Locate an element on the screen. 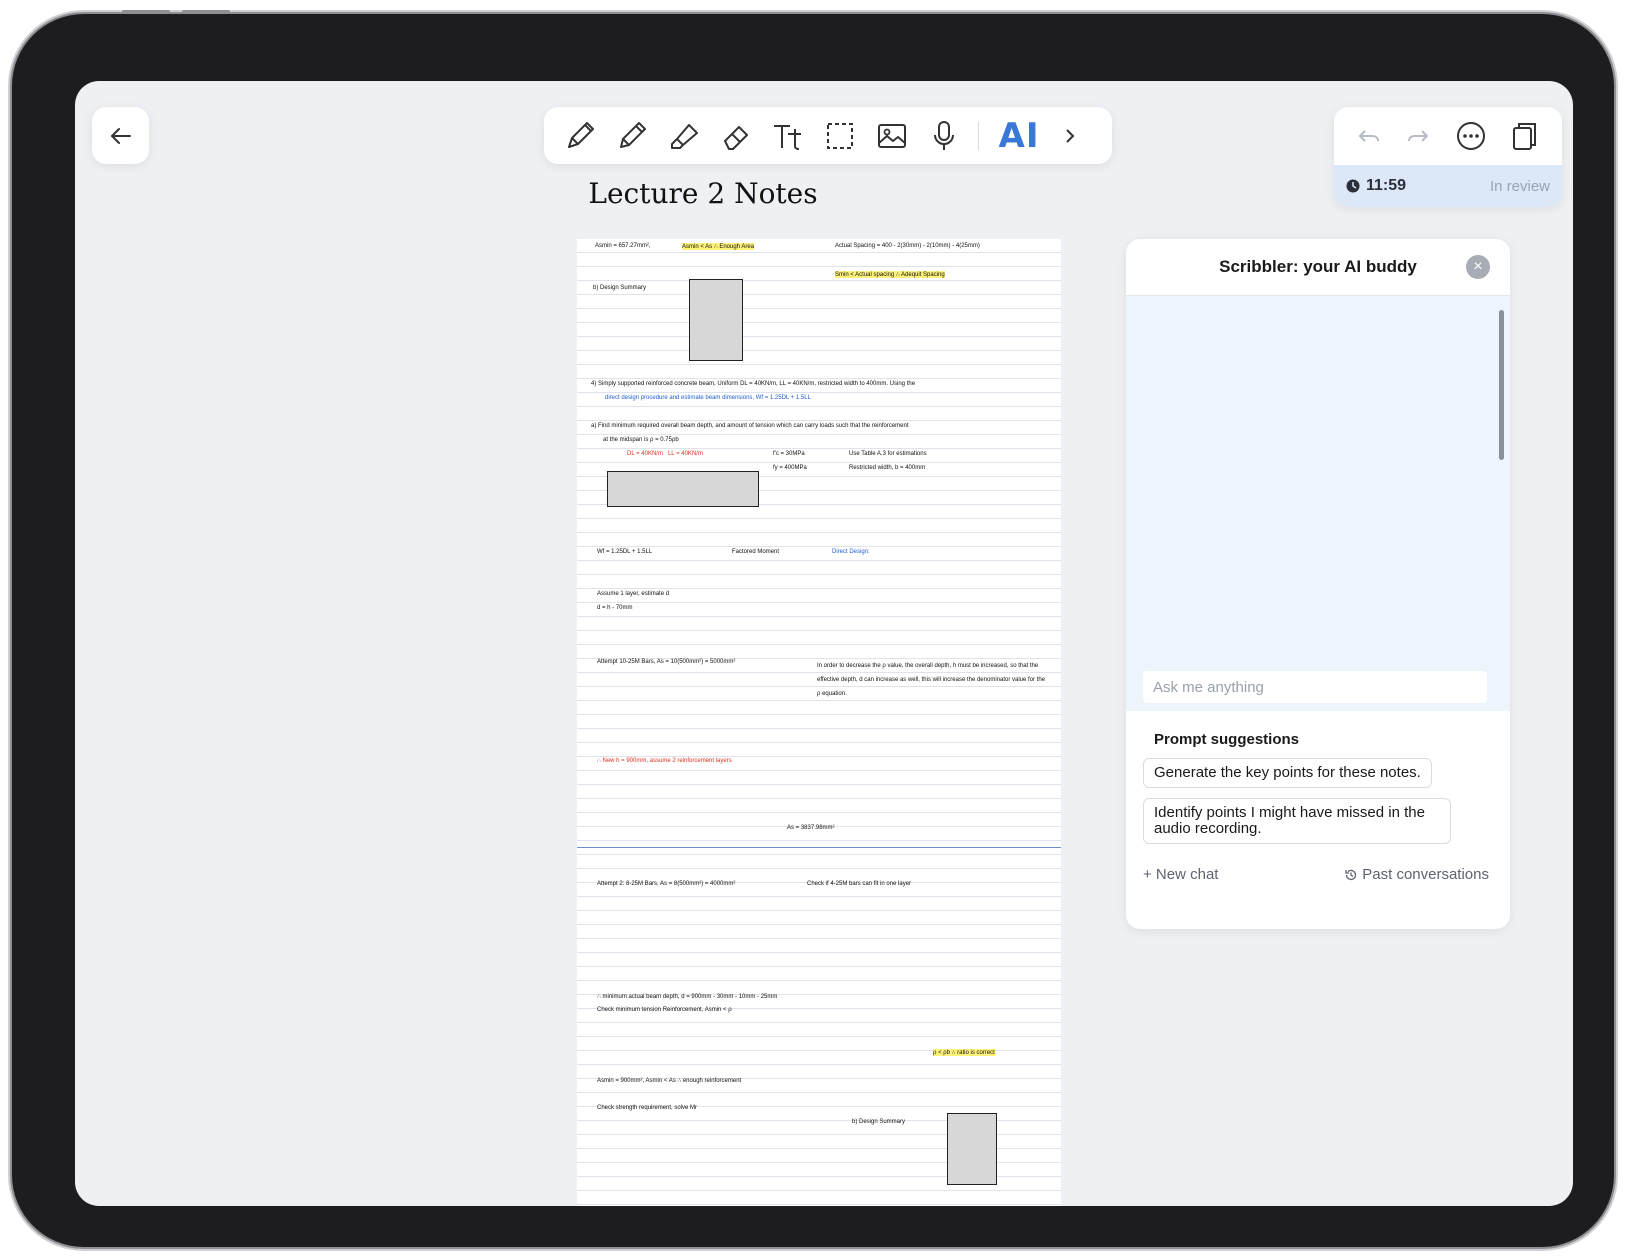  clock-icon is located at coordinates (1353, 186).